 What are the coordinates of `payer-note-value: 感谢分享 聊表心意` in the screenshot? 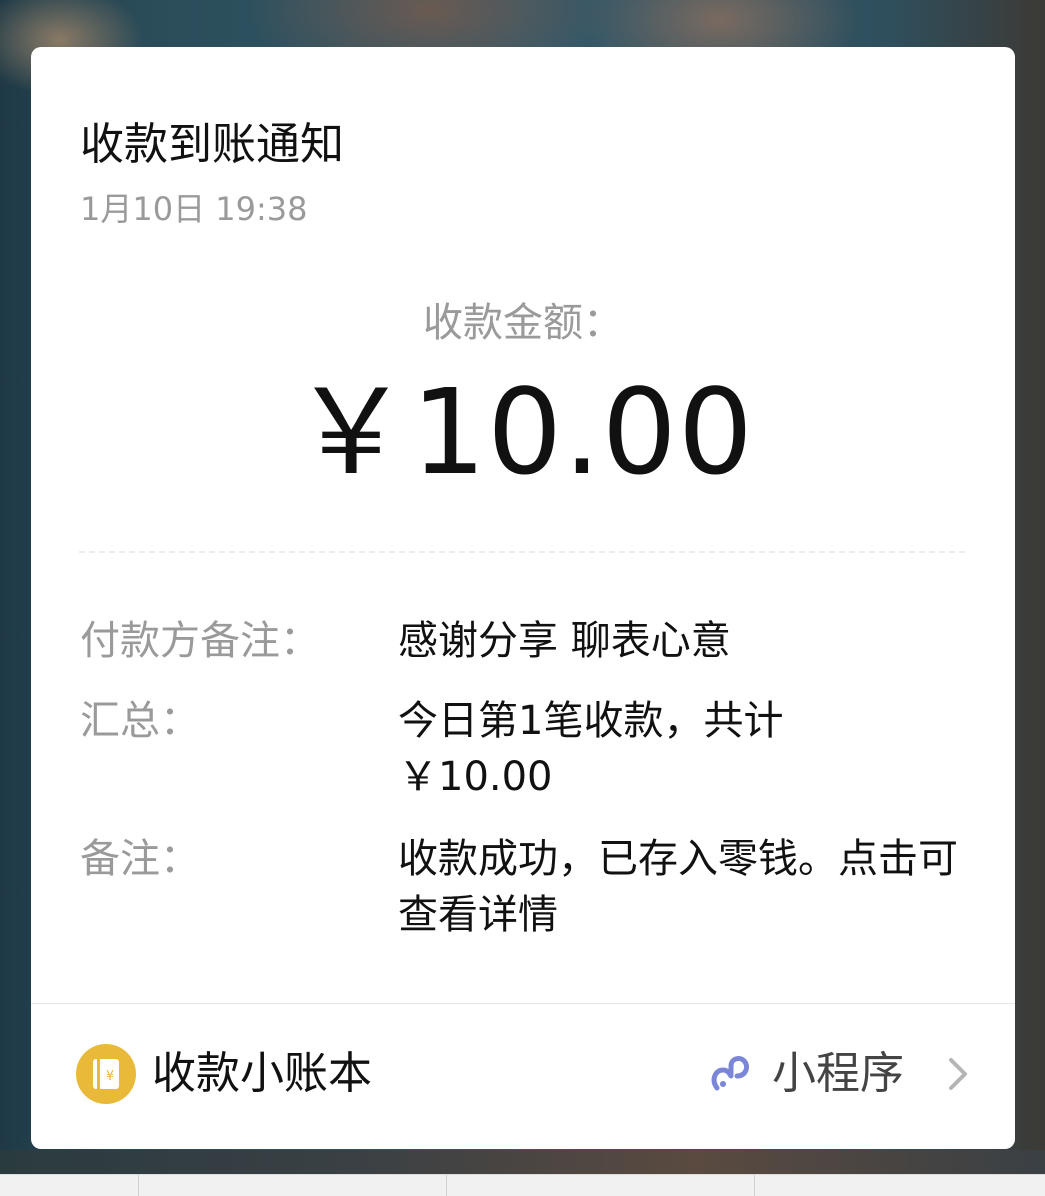 It's located at (564, 641).